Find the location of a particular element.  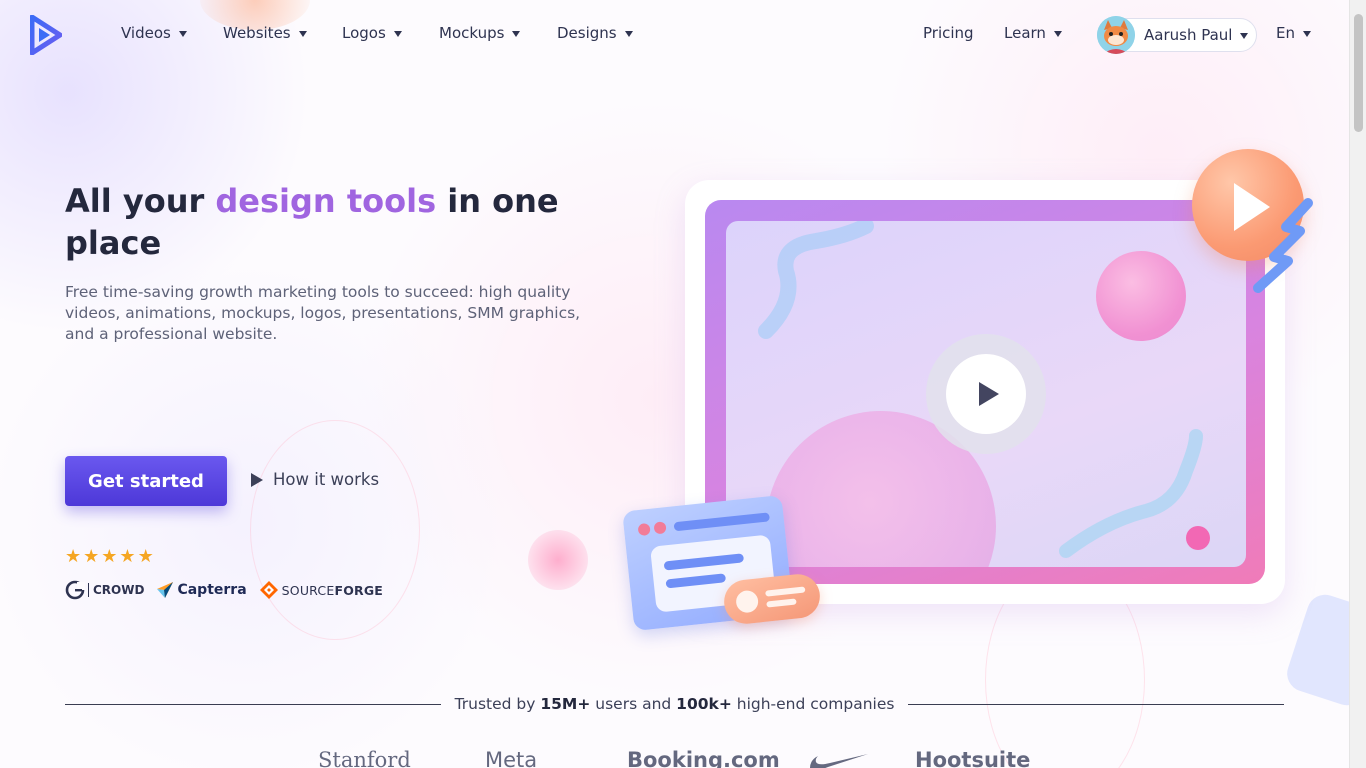

brand-logo-booking: Booking.com is located at coordinates (703, 758).